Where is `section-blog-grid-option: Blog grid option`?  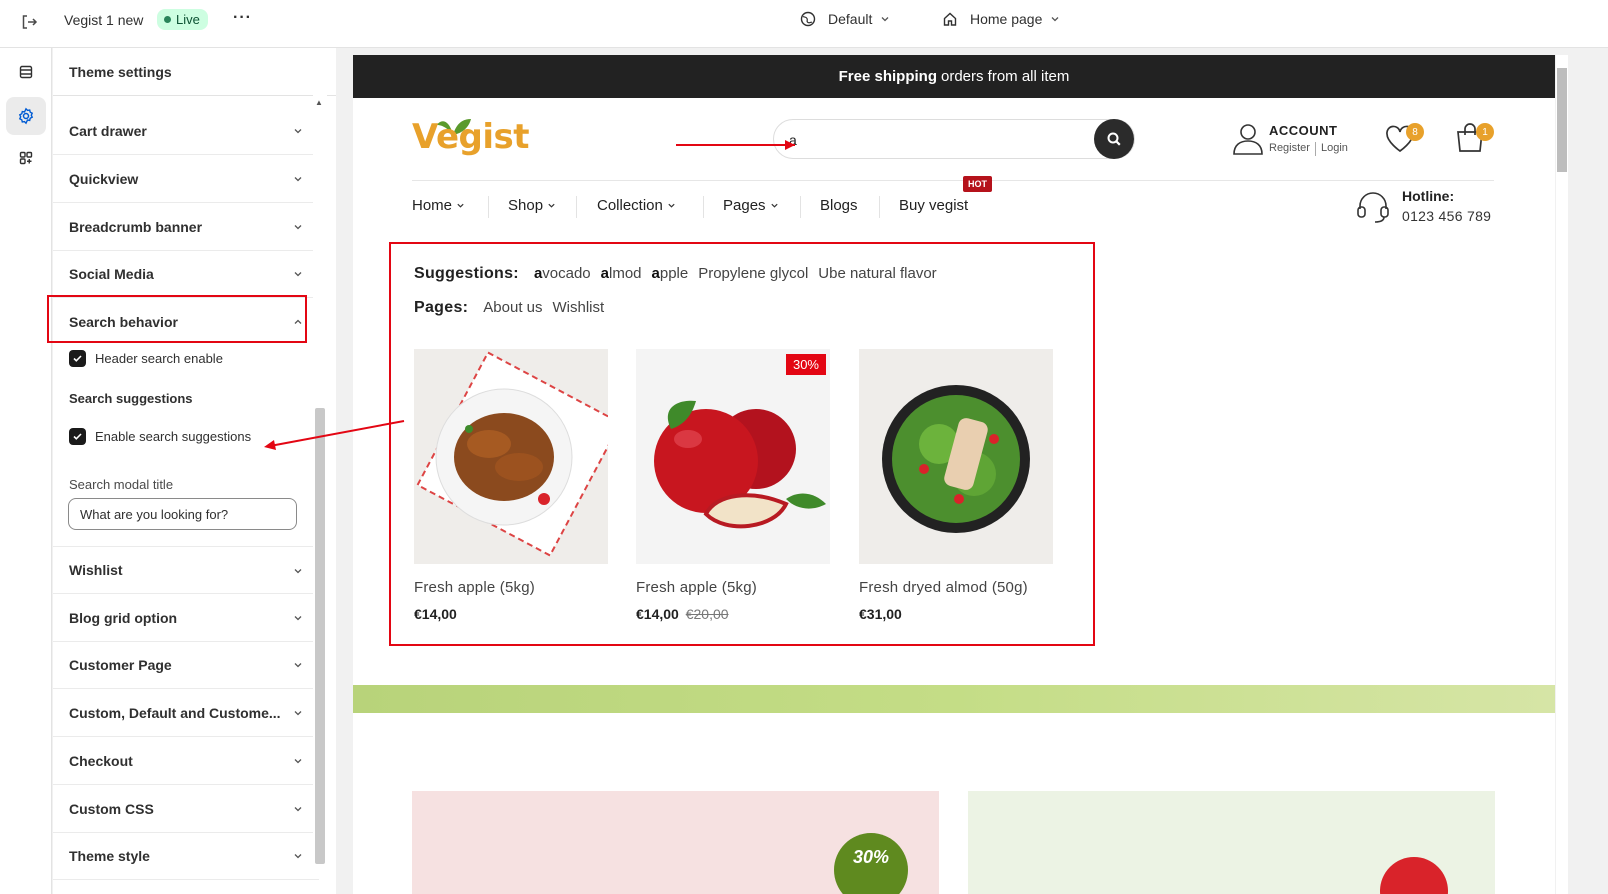 section-blog-grid-option: Blog grid option is located at coordinates (186, 618).